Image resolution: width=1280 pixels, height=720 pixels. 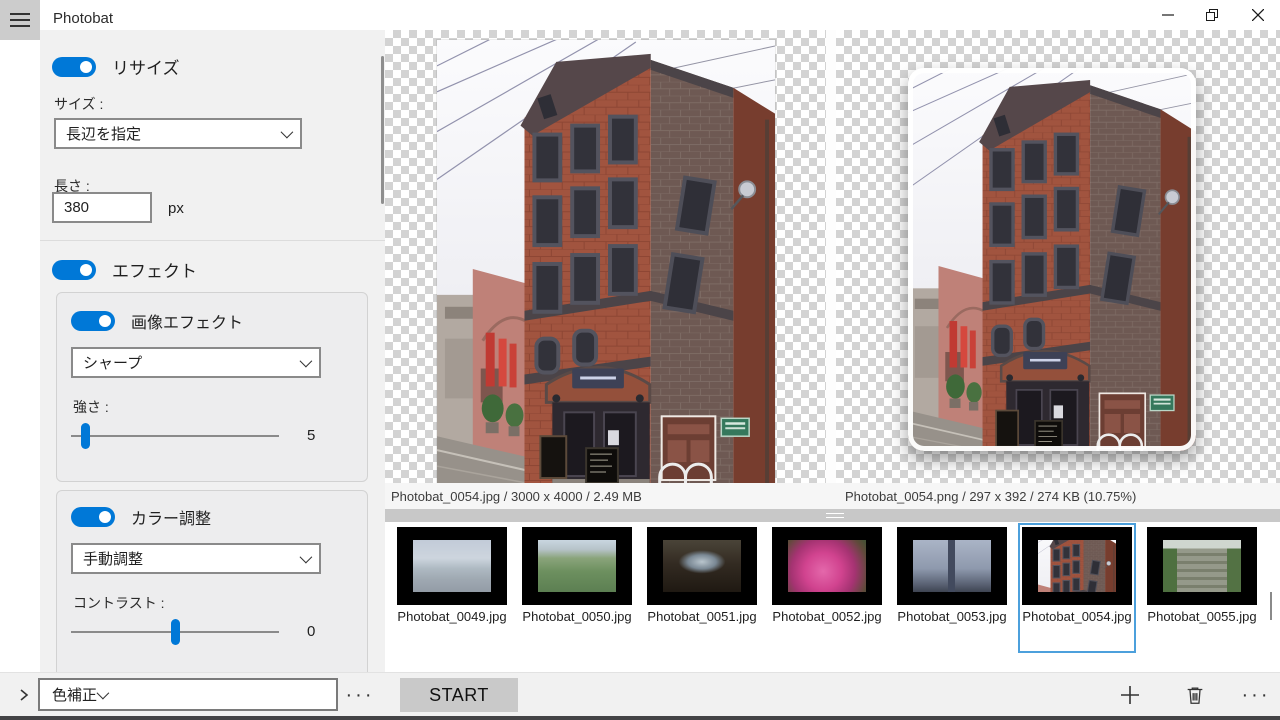 What do you see at coordinates (104, 134) in the screenshot?
I see `size-mode-value: 長辺を指定` at bounding box center [104, 134].